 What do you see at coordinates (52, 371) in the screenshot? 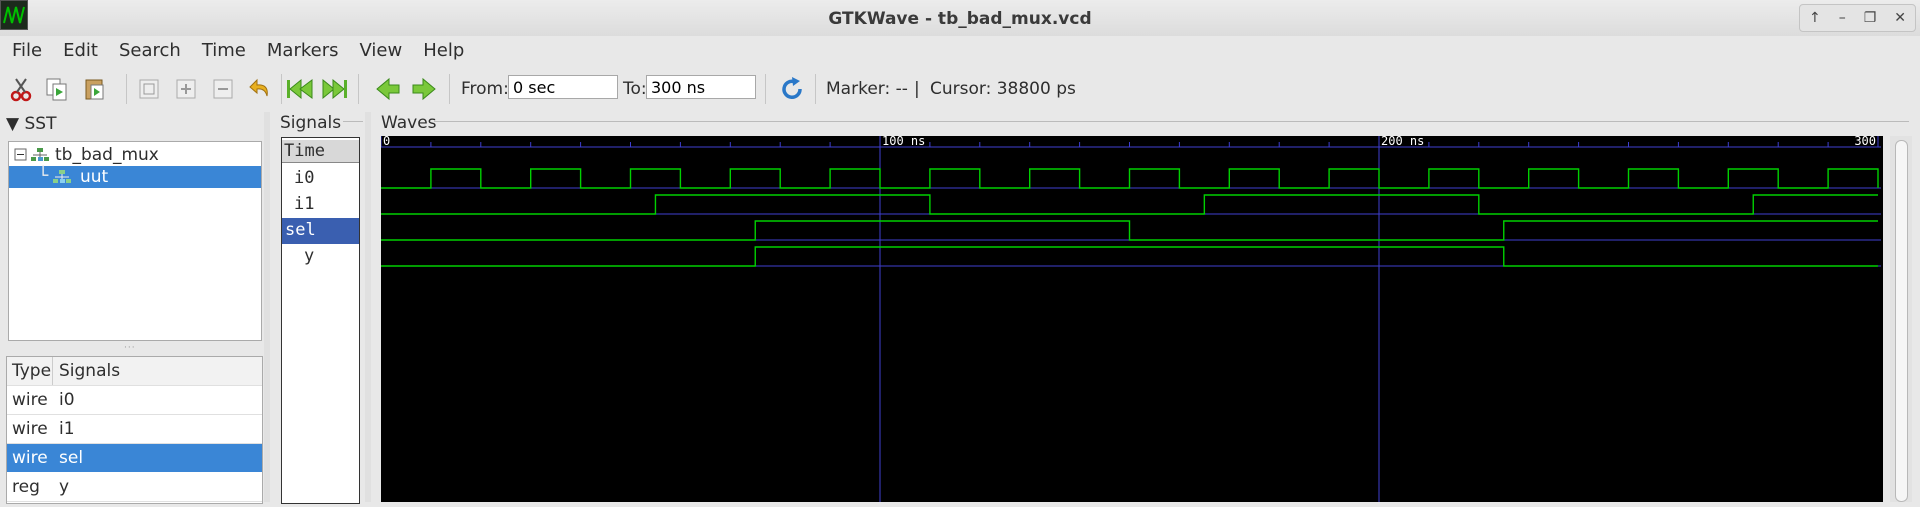
I see `column-divider` at bounding box center [52, 371].